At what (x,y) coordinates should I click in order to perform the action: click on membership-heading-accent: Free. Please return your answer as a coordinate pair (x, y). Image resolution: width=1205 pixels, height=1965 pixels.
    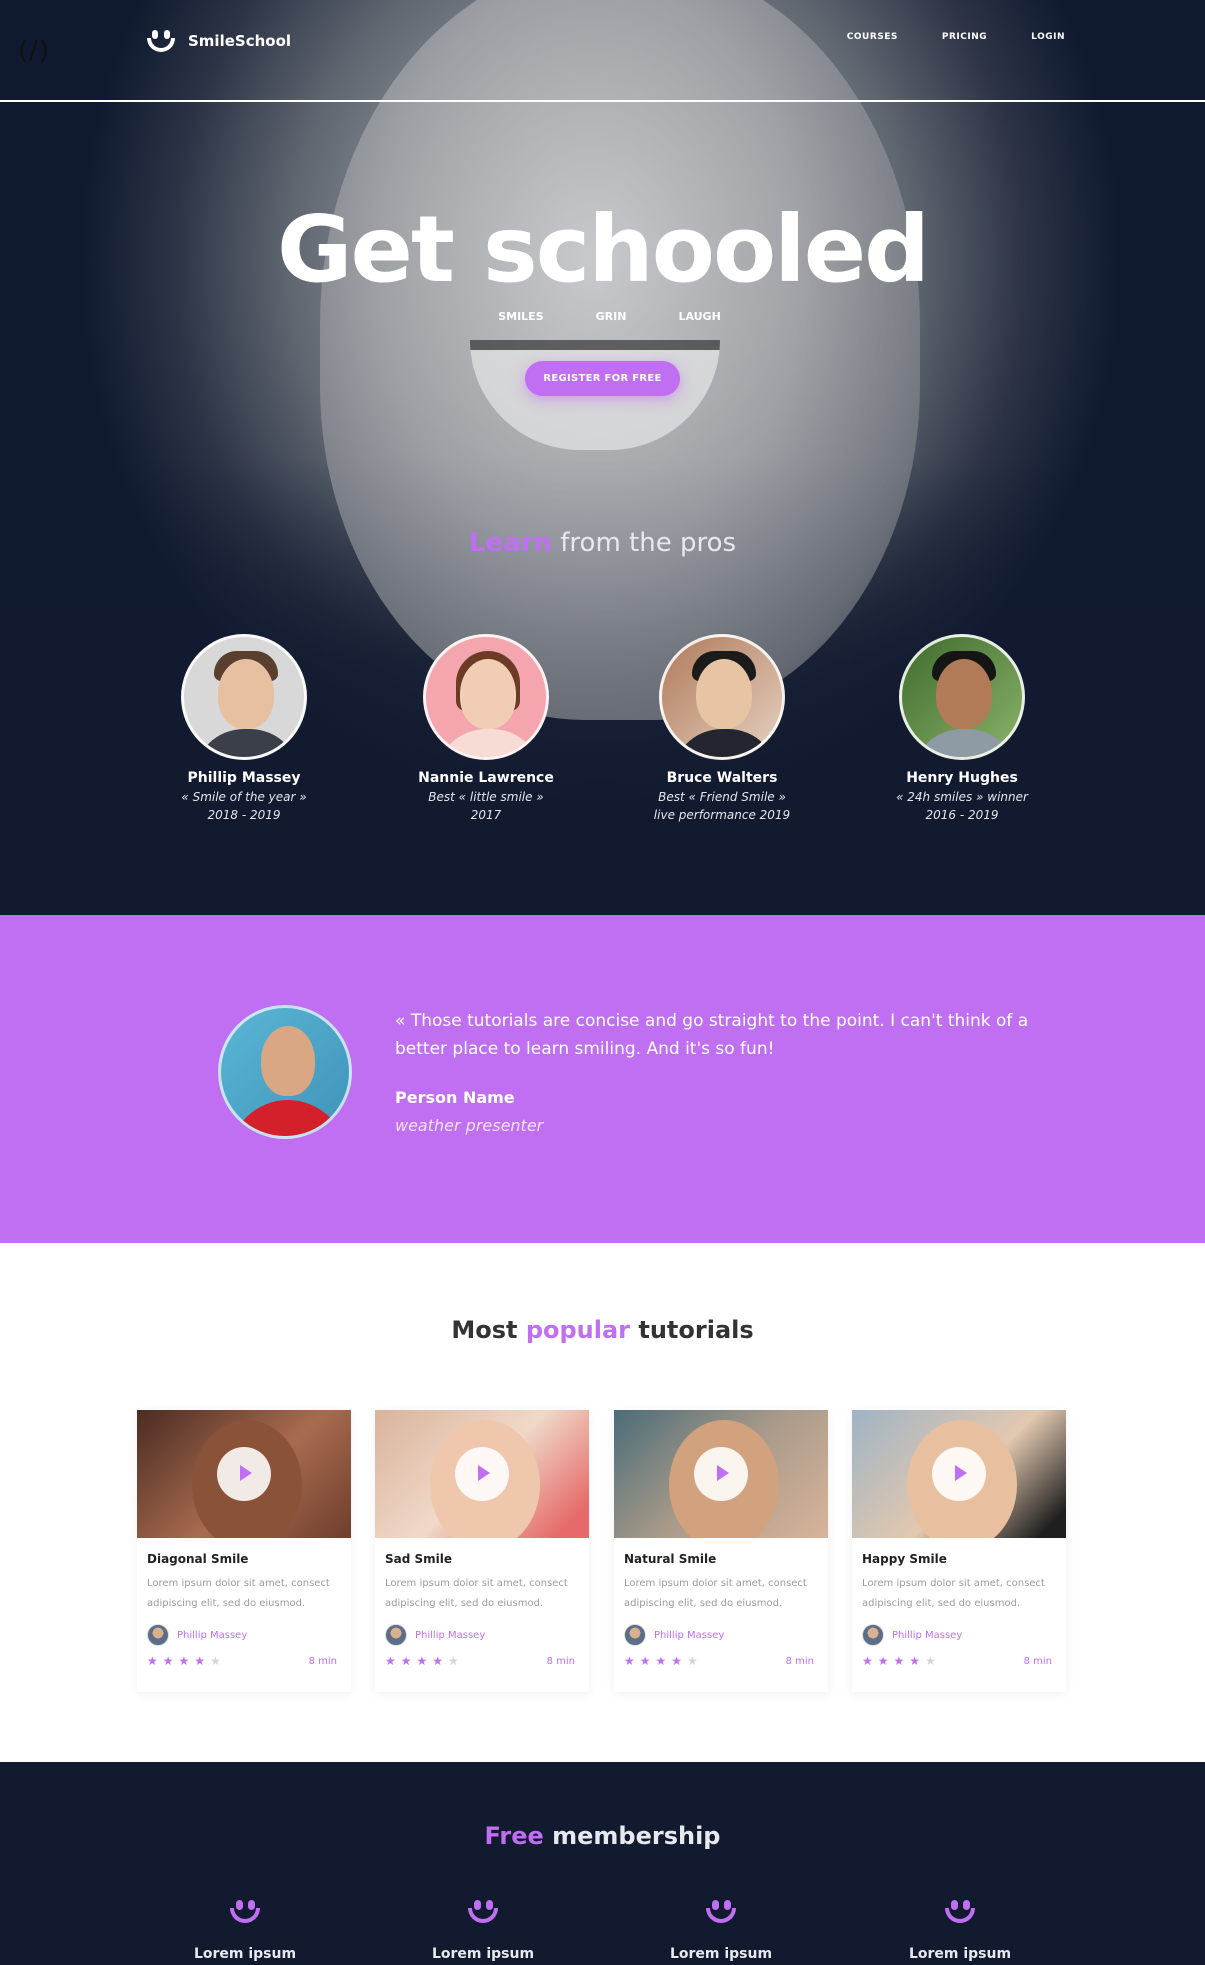
    Looking at the image, I should click on (514, 1836).